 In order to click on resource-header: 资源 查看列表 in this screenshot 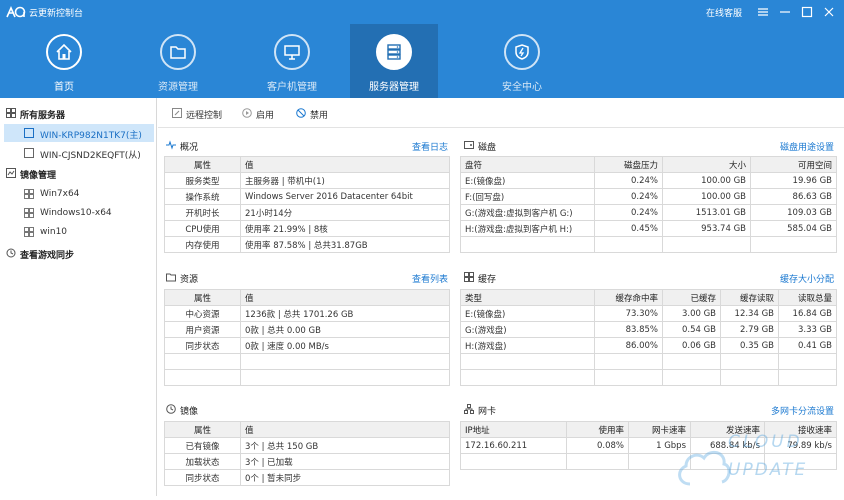, I will do `click(307, 278)`.